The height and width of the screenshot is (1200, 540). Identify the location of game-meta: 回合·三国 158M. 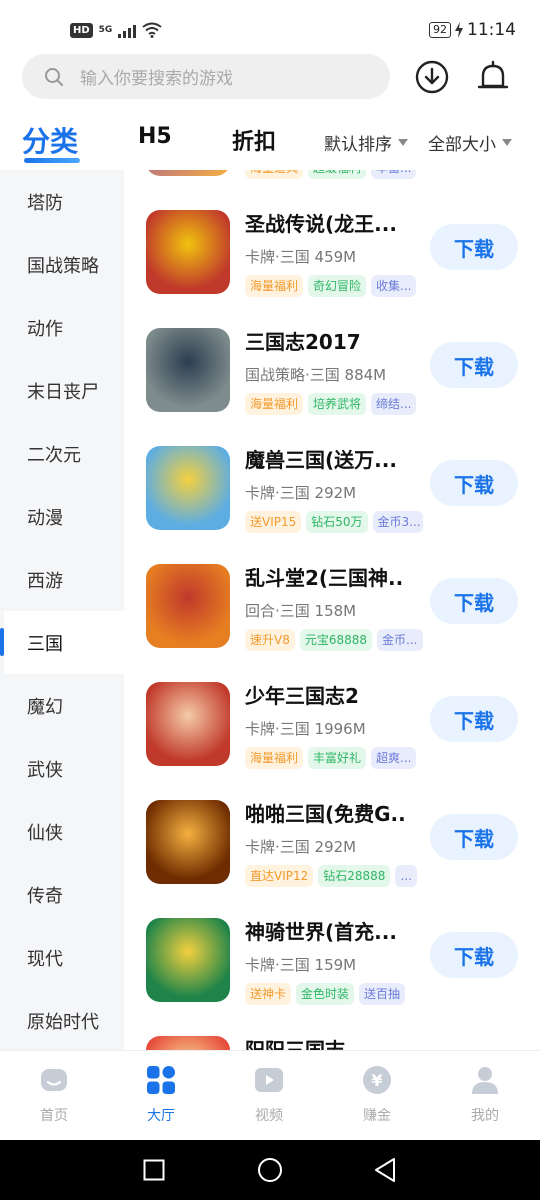
(301, 611).